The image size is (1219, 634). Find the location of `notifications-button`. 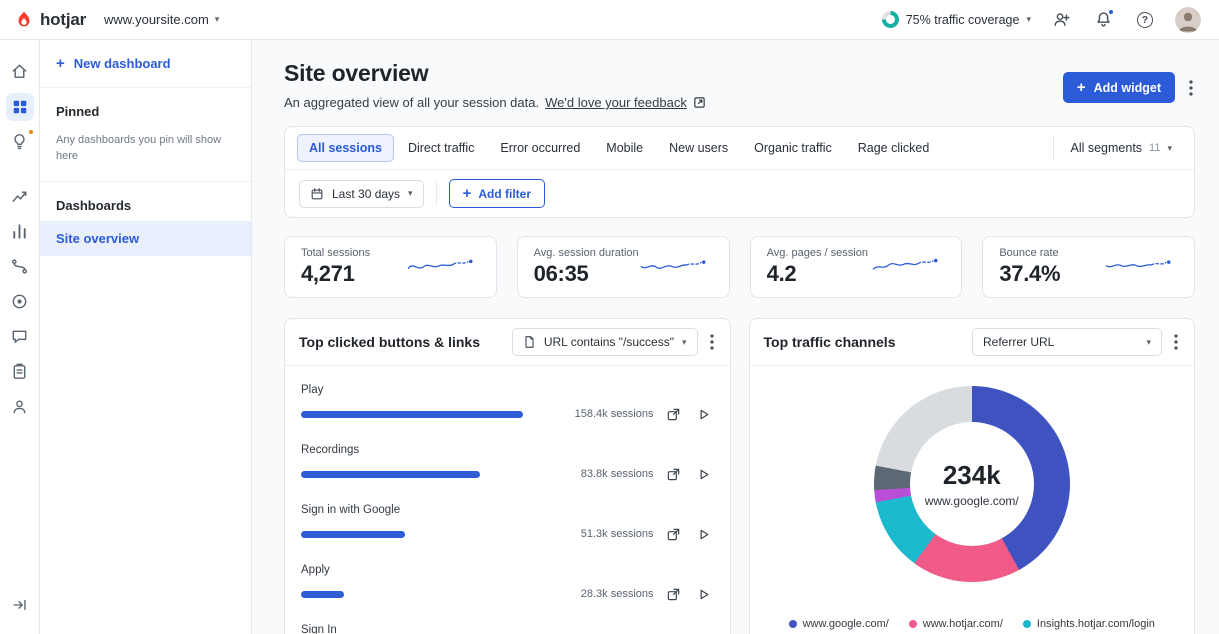

notifications-button is located at coordinates (1103, 20).